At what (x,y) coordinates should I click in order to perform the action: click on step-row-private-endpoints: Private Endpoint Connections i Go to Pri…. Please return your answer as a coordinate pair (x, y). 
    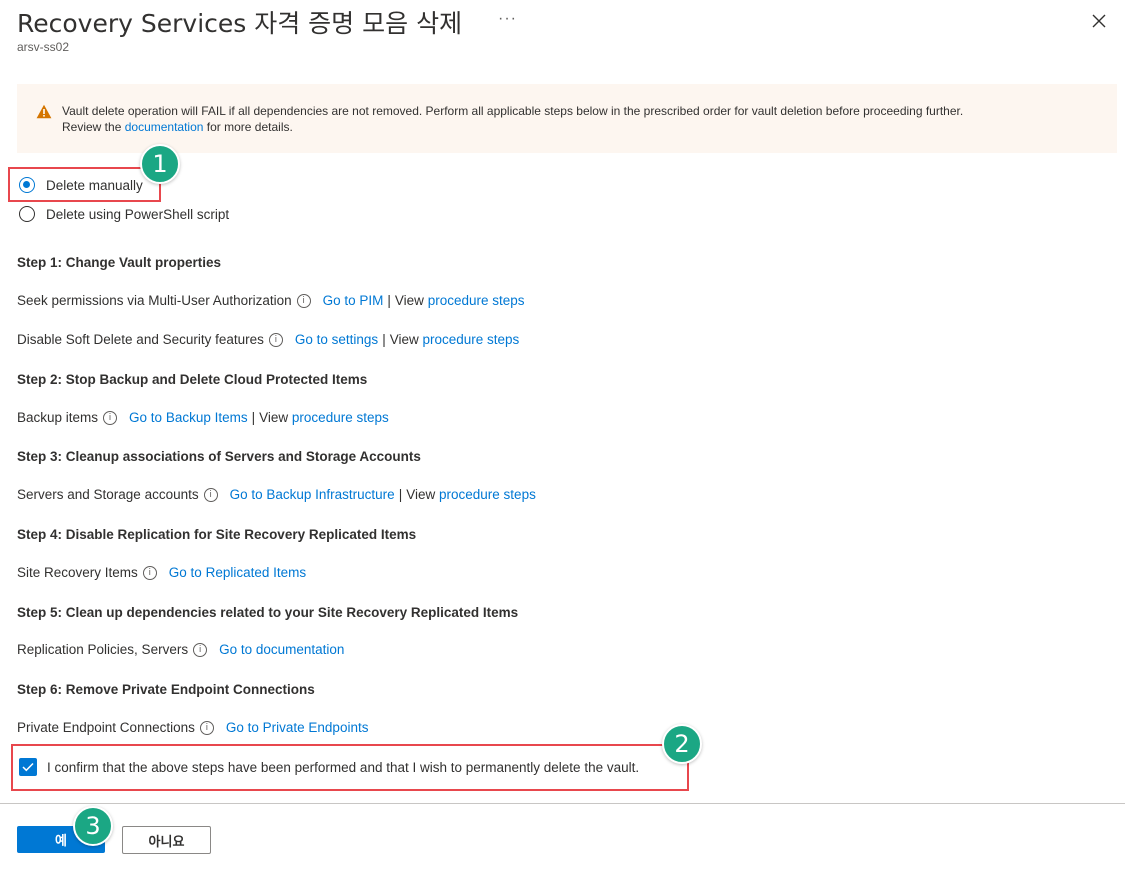
    Looking at the image, I should click on (192, 727).